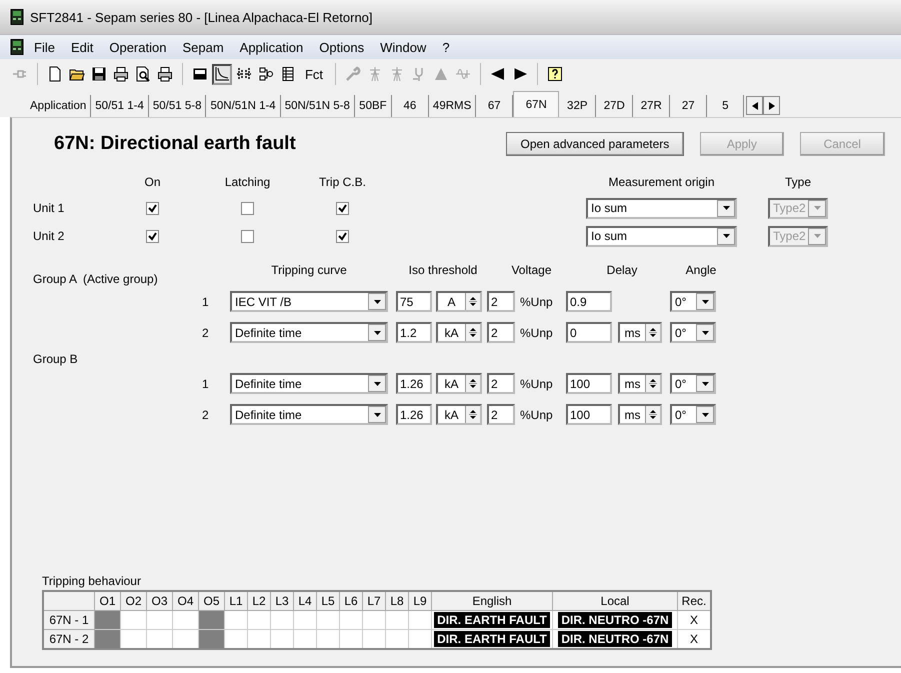 This screenshot has height=673, width=901. Describe the element at coordinates (282, 600) in the screenshot. I see `column-header: L3` at that location.